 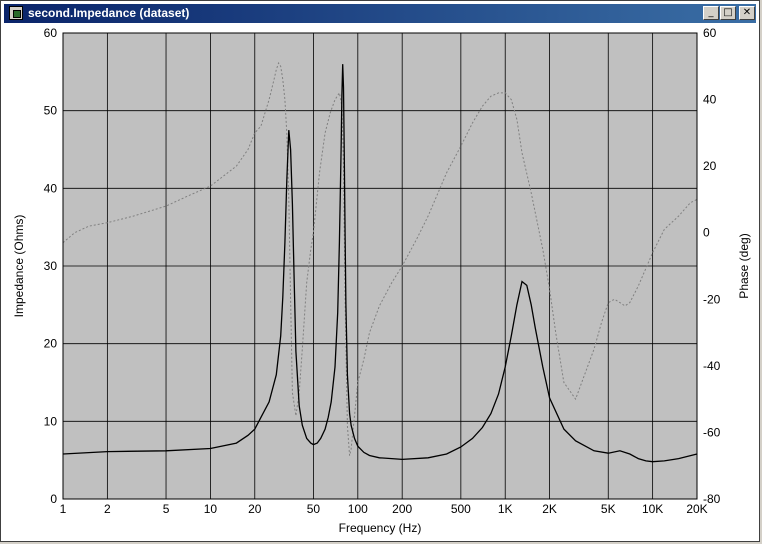 I want to click on x-tick-label: 1, so click(x=63, y=509).